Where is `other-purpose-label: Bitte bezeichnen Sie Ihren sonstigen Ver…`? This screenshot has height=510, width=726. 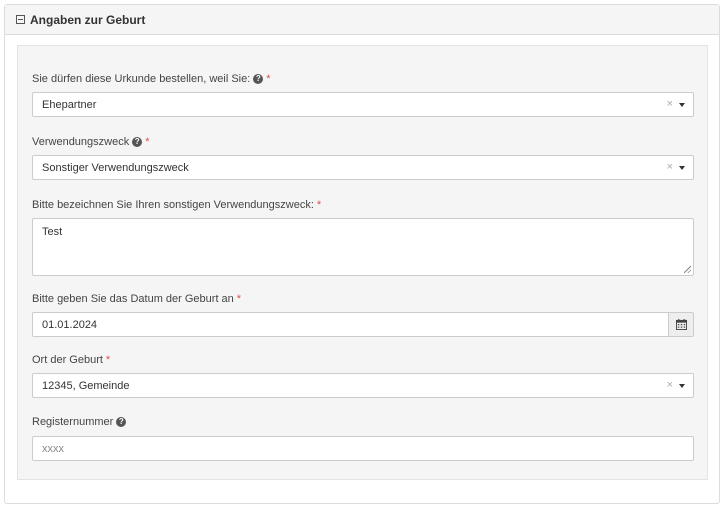 other-purpose-label: Bitte bezeichnen Sie Ihren sonstigen Ver… is located at coordinates (363, 205).